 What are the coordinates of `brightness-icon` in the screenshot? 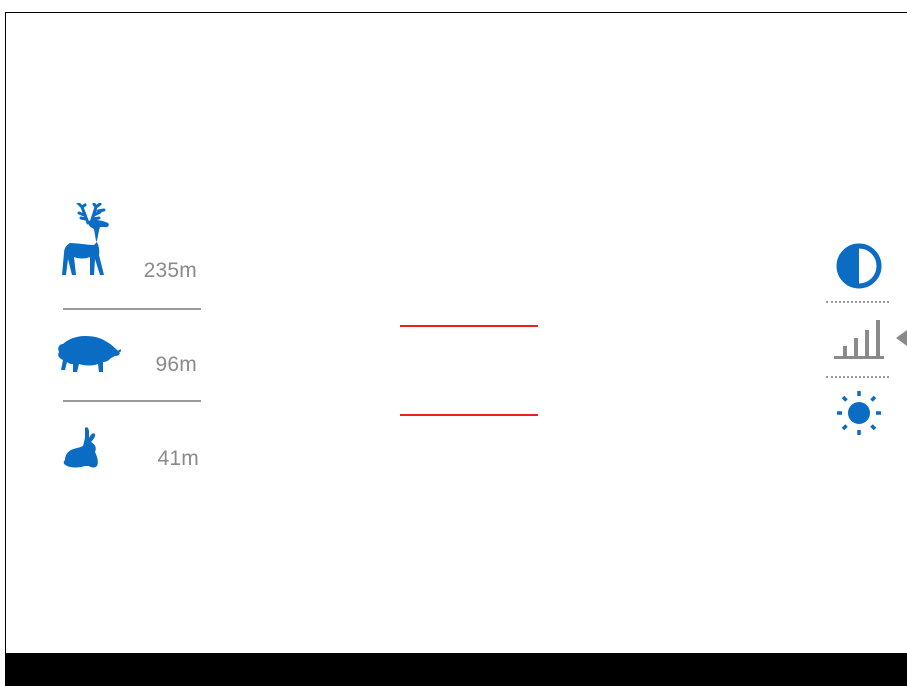 It's located at (859, 413).